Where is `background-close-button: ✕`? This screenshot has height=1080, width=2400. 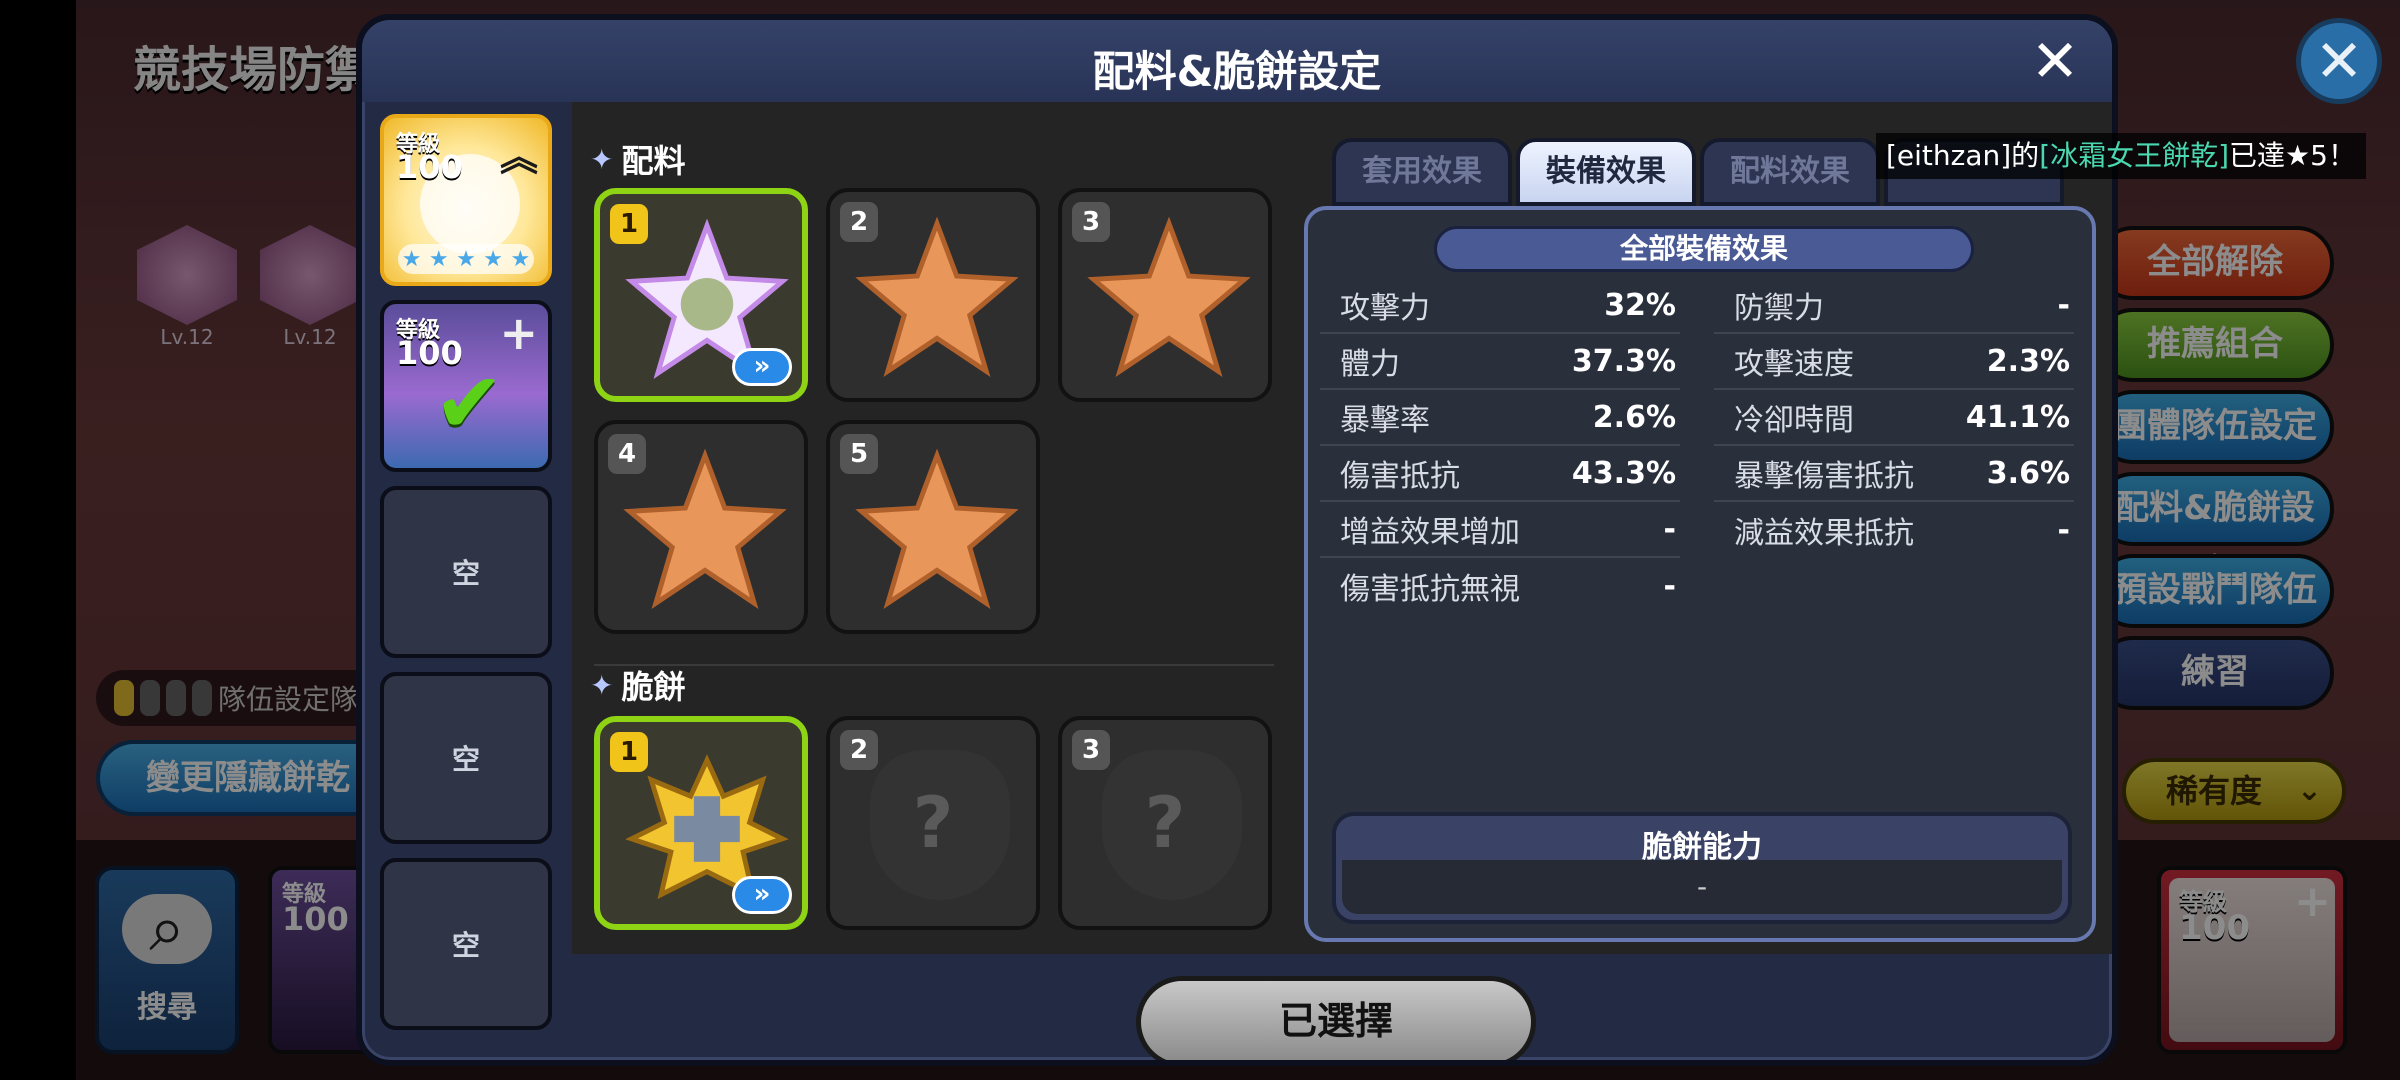 background-close-button: ✕ is located at coordinates (2339, 61).